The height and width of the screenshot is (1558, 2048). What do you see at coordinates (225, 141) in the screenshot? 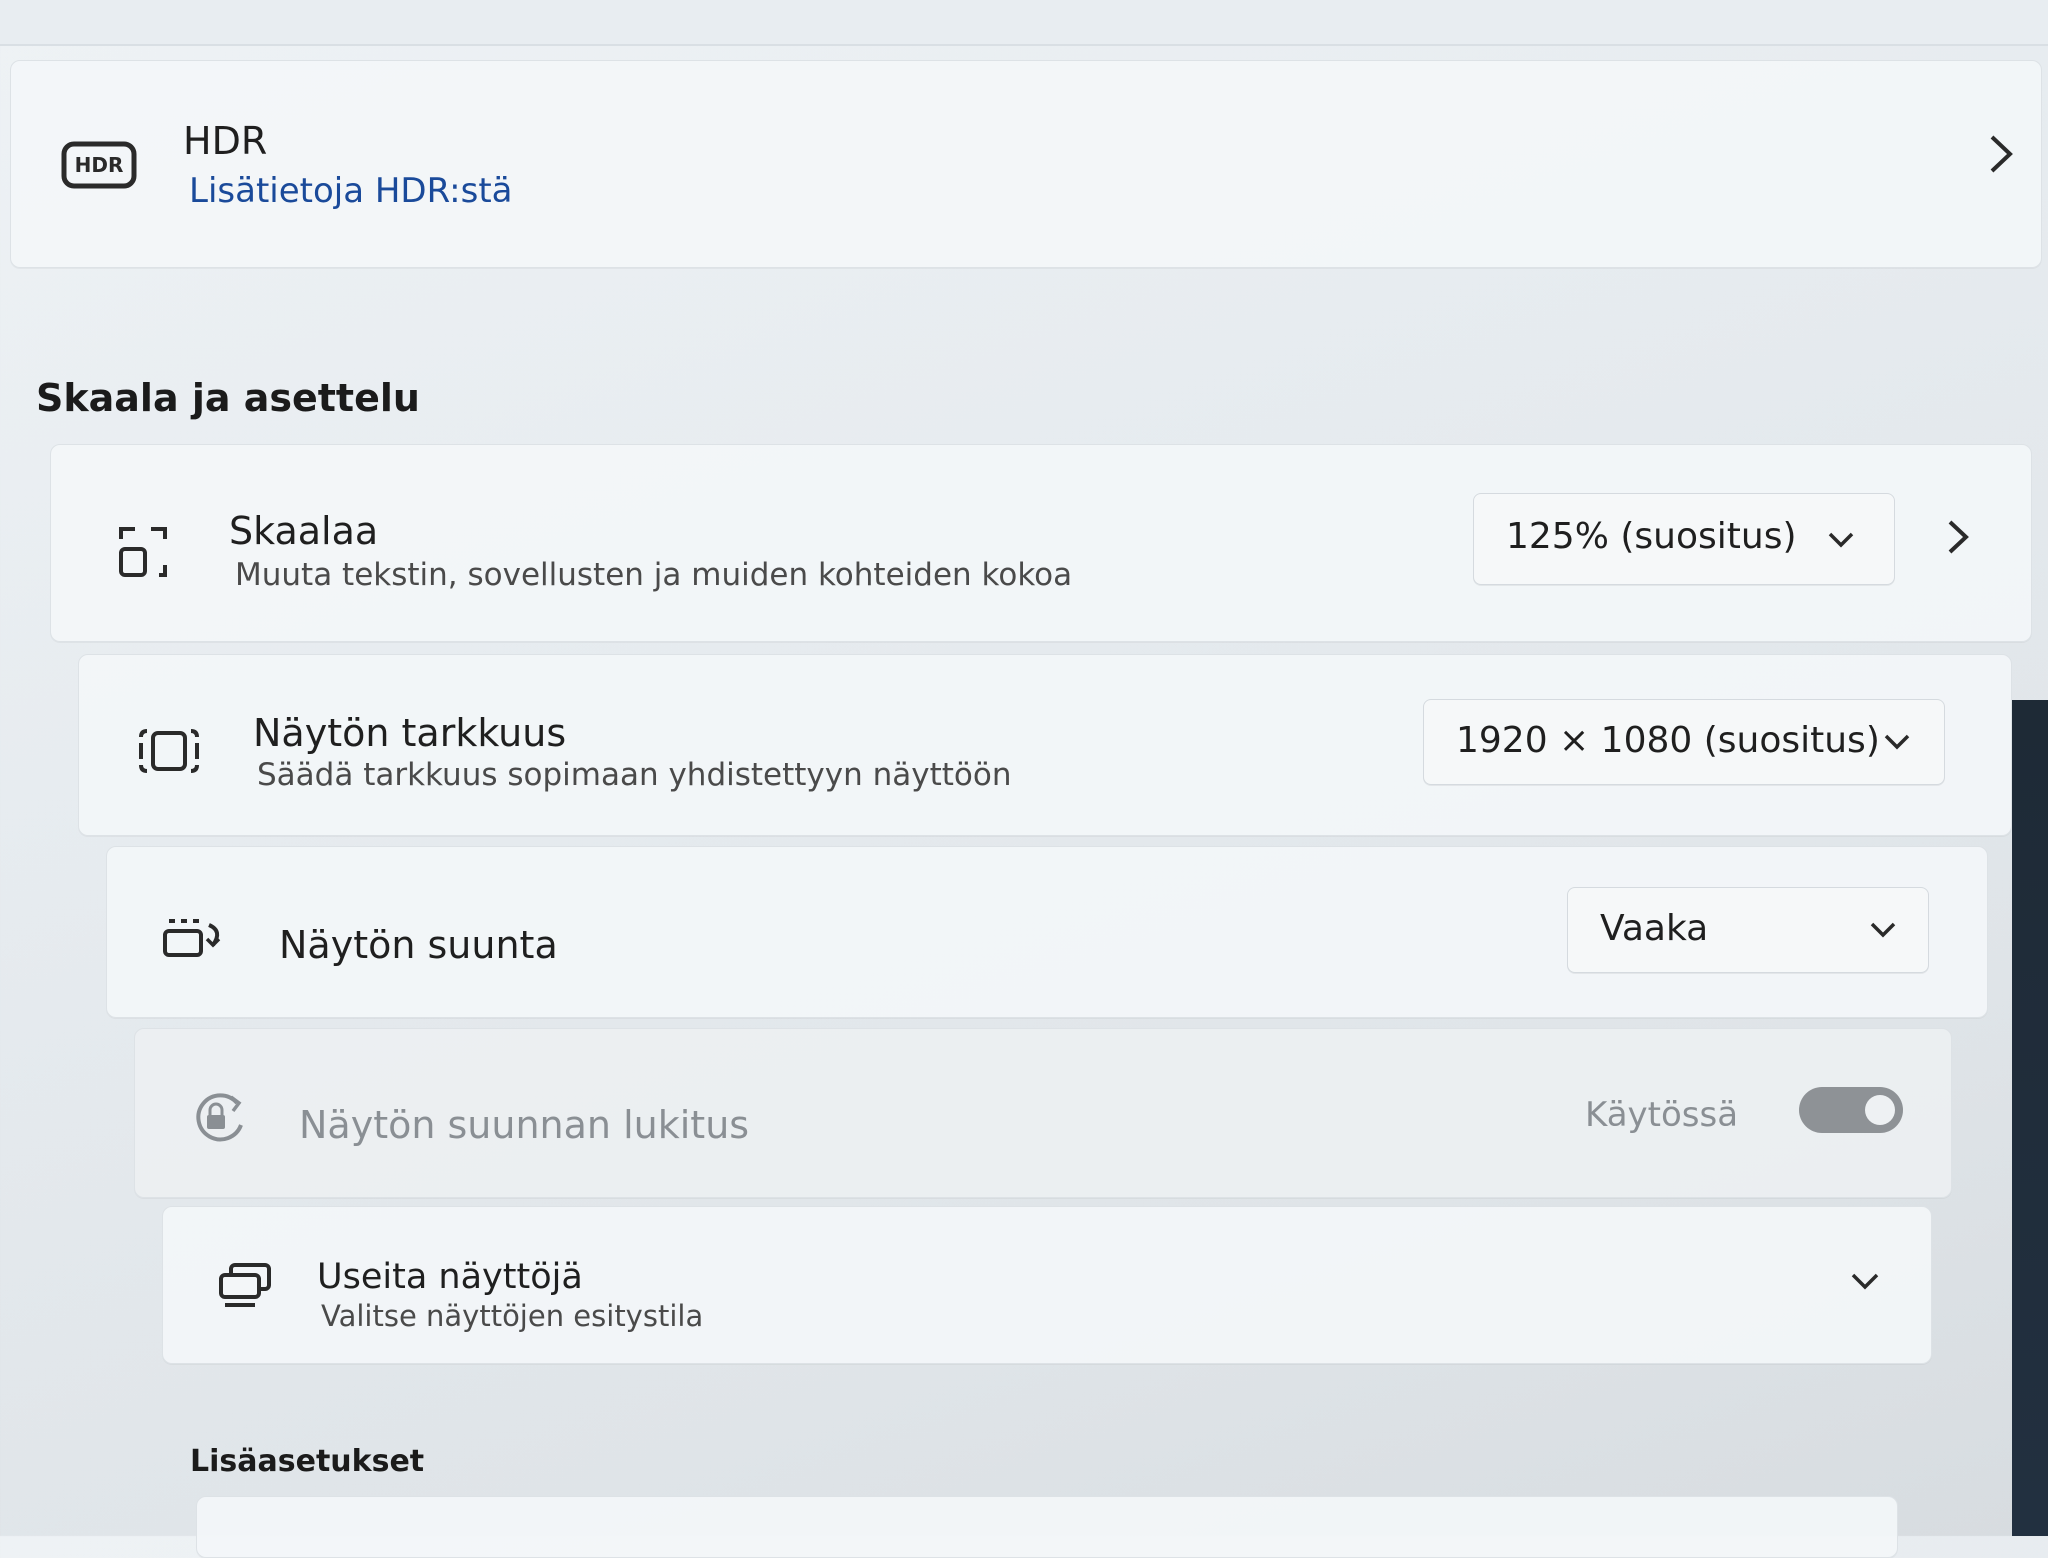
I see `hdr-title: HDR` at bounding box center [225, 141].